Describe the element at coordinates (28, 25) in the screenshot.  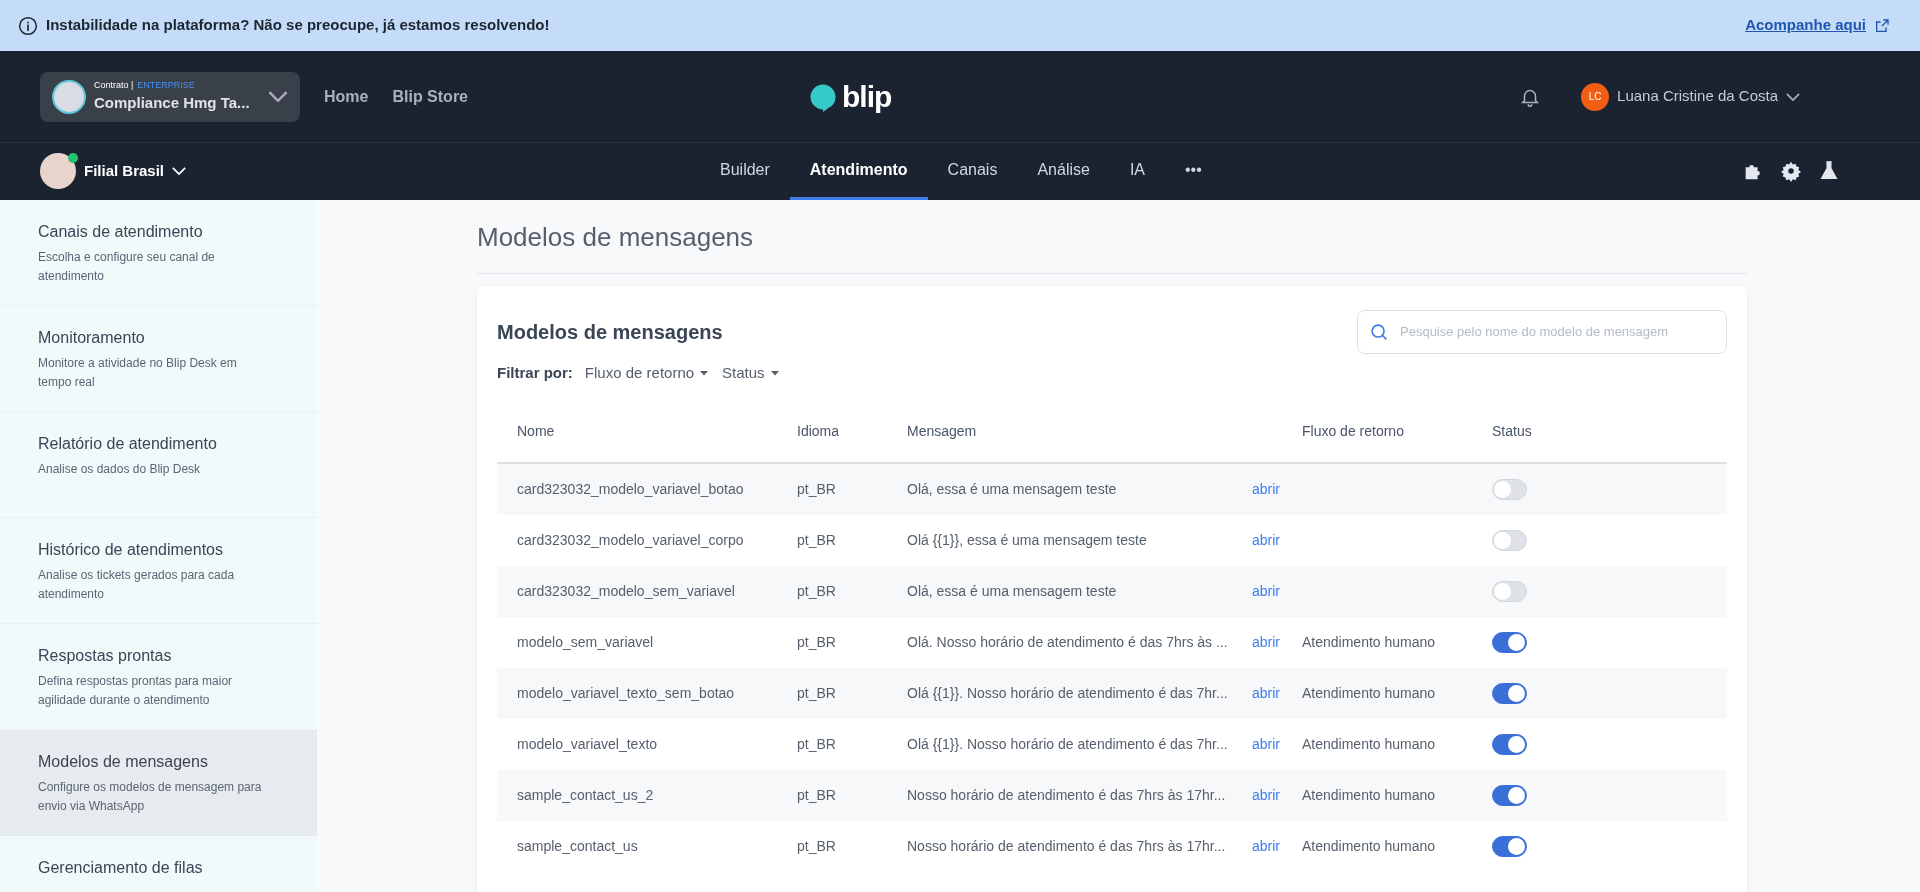
I see `info-icon` at that location.